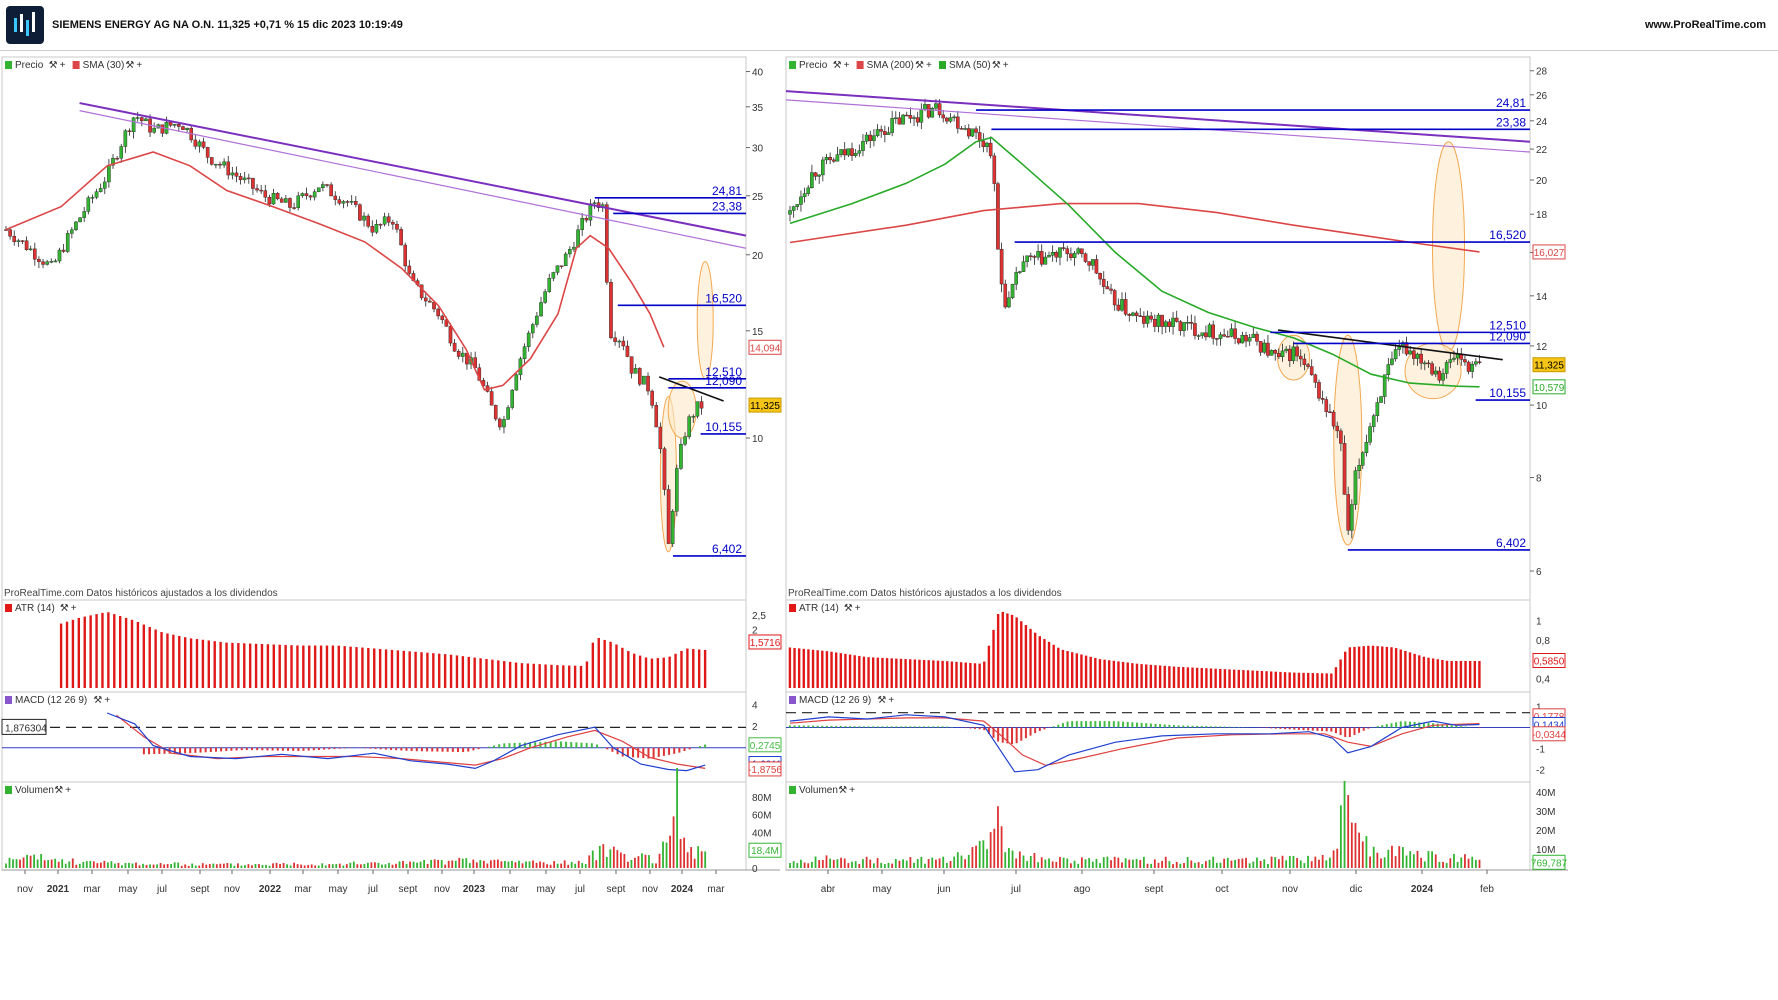 This screenshot has height=1000, width=1778. I want to click on right-price-legend-swatch, so click(860, 65).